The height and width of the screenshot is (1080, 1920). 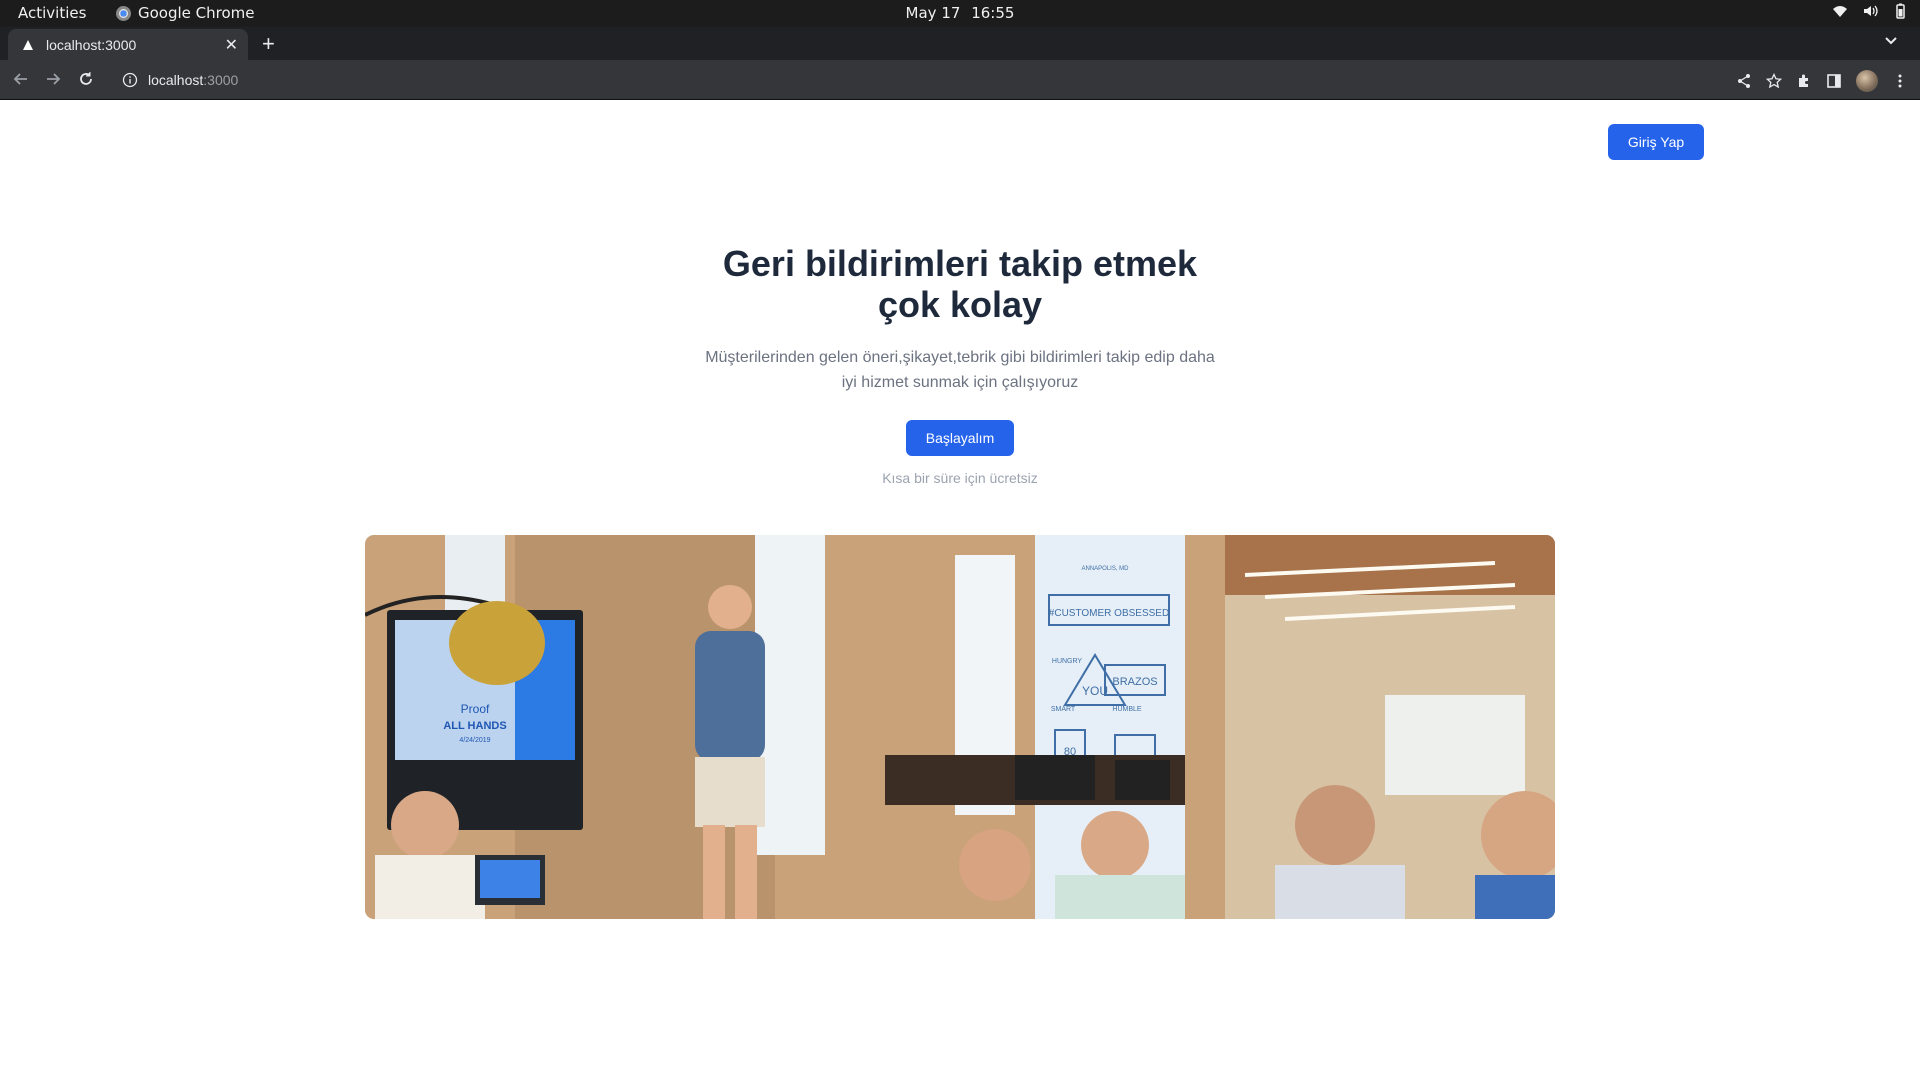 I want to click on get-started-button: Başlayalım, so click(x=960, y=438).